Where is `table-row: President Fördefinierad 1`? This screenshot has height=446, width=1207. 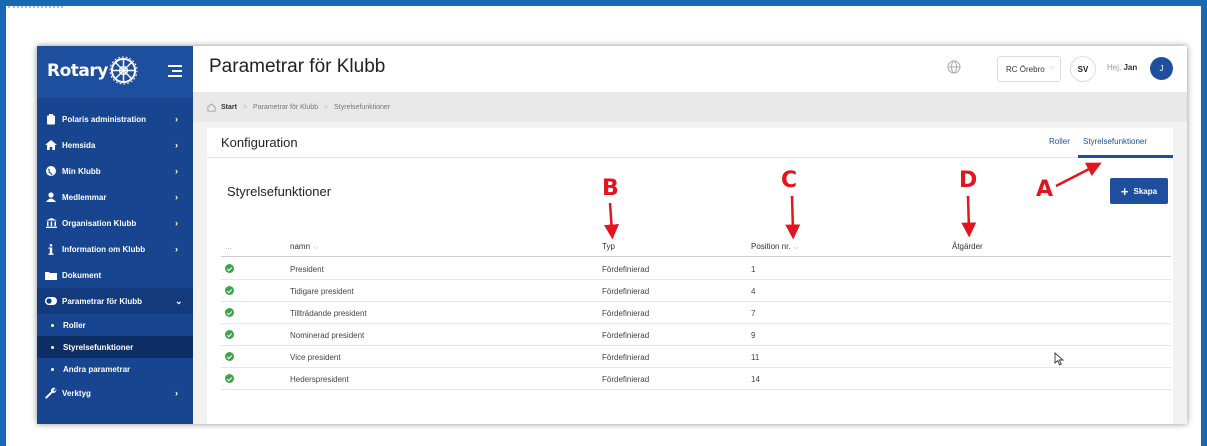
table-row: President Fördefinierad 1 is located at coordinates (696, 269).